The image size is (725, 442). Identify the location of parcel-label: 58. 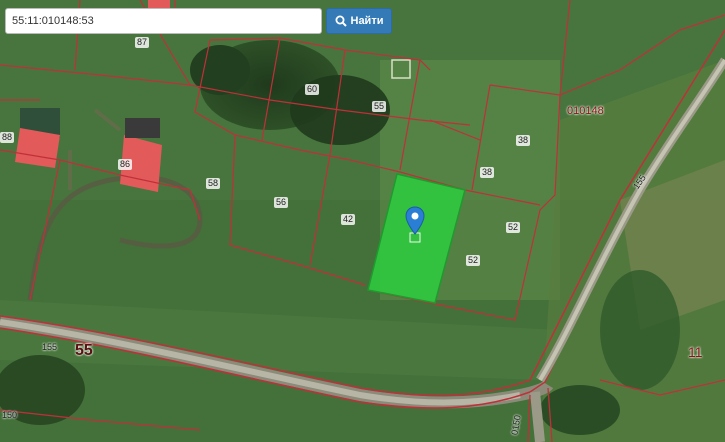
(213, 183).